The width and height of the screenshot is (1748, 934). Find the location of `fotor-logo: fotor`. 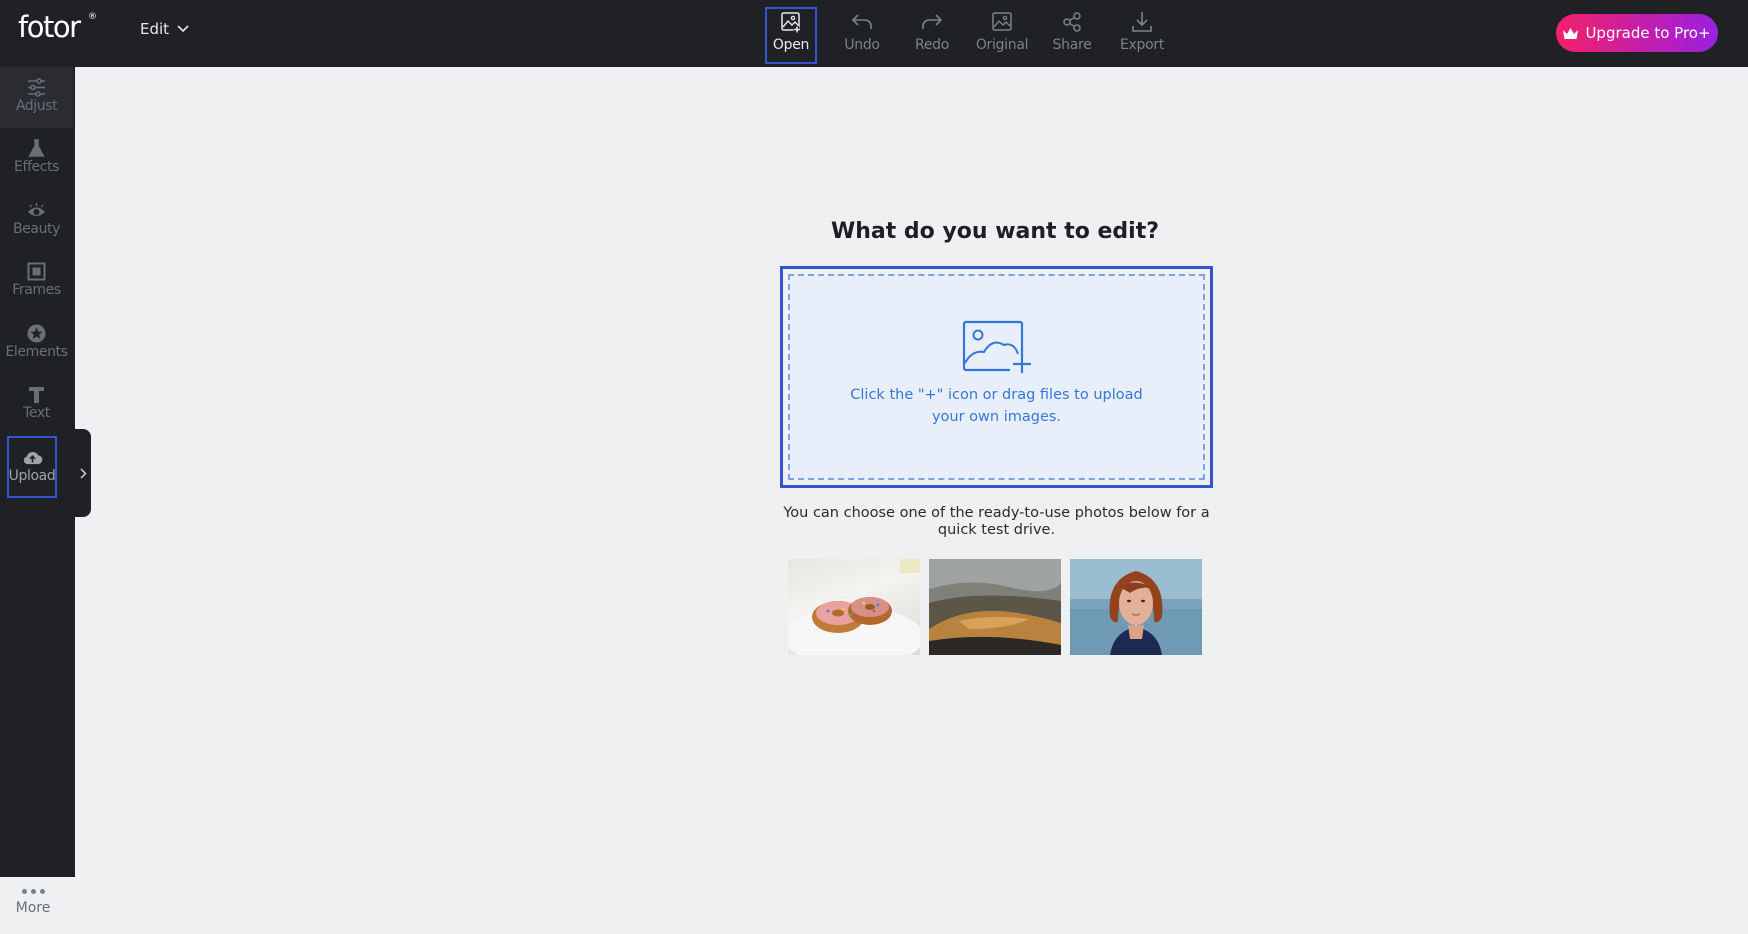

fotor-logo: fotor is located at coordinates (49, 27).